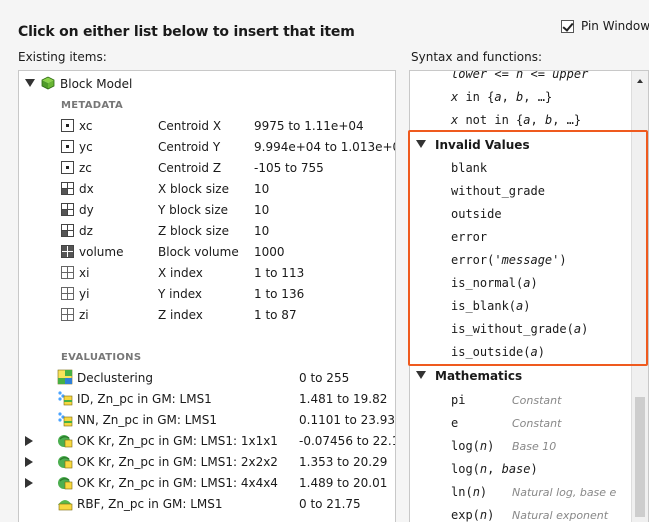 The height and width of the screenshot is (522, 649). Describe the element at coordinates (86, 231) in the screenshot. I see `item-name-text: dz` at that location.